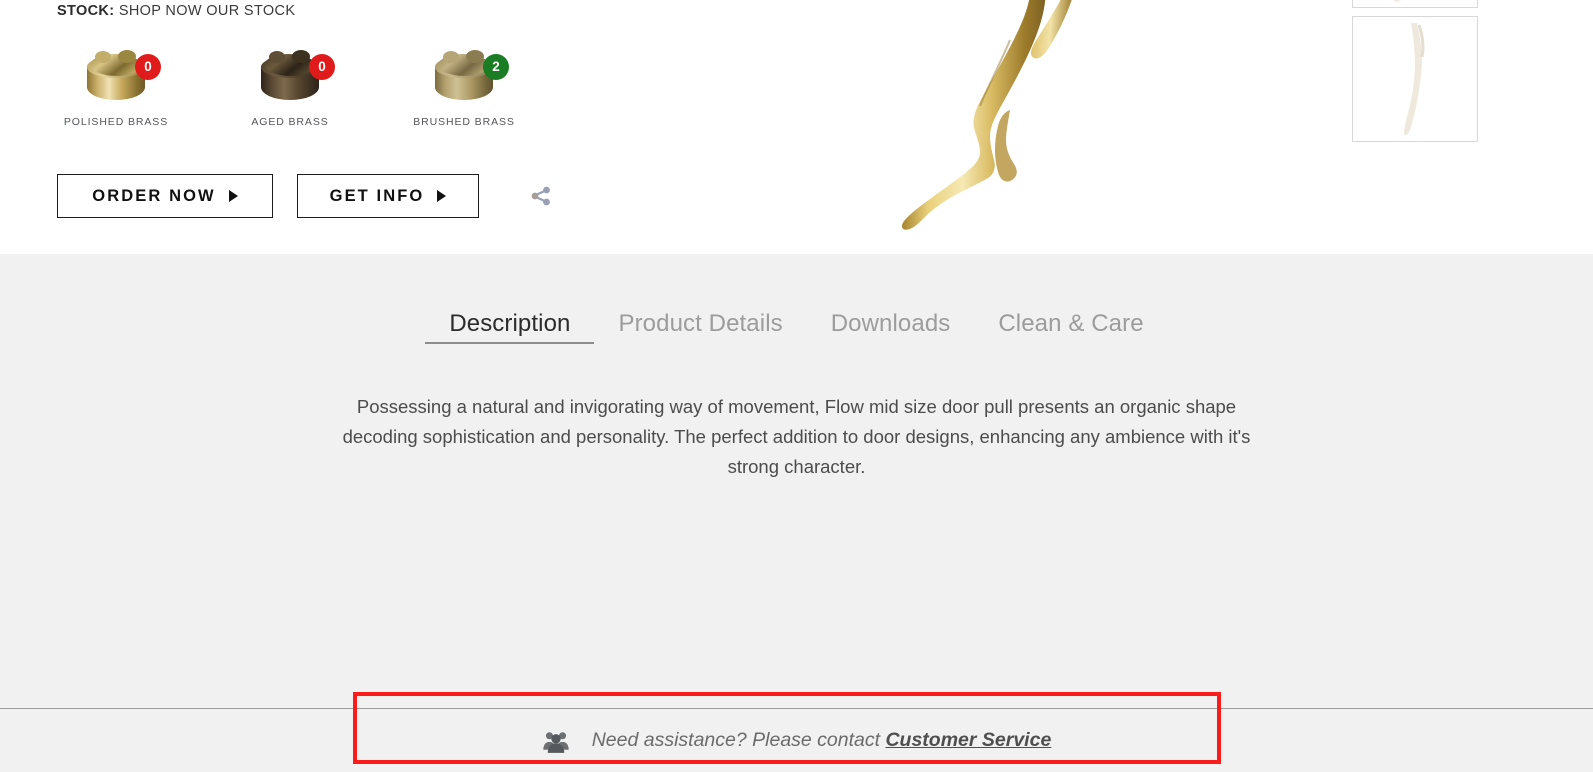 This screenshot has height=772, width=1593. What do you see at coordinates (377, 195) in the screenshot?
I see `get-info-label: GET INFO` at bounding box center [377, 195].